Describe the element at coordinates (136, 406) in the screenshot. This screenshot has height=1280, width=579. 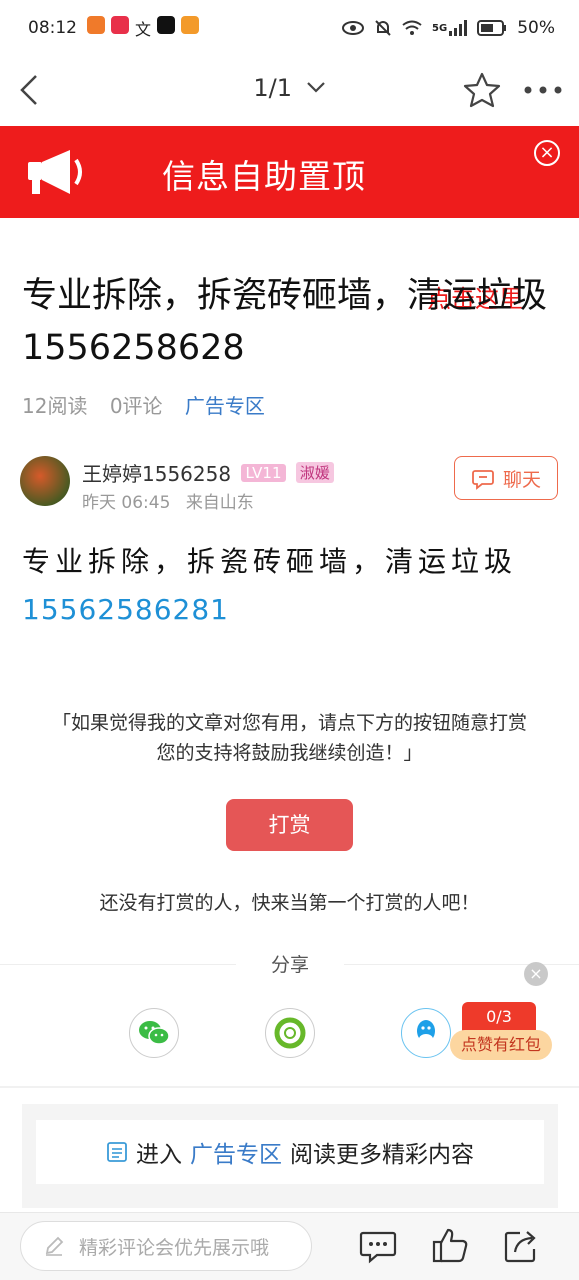
I see `comment-count: 0评论` at that location.